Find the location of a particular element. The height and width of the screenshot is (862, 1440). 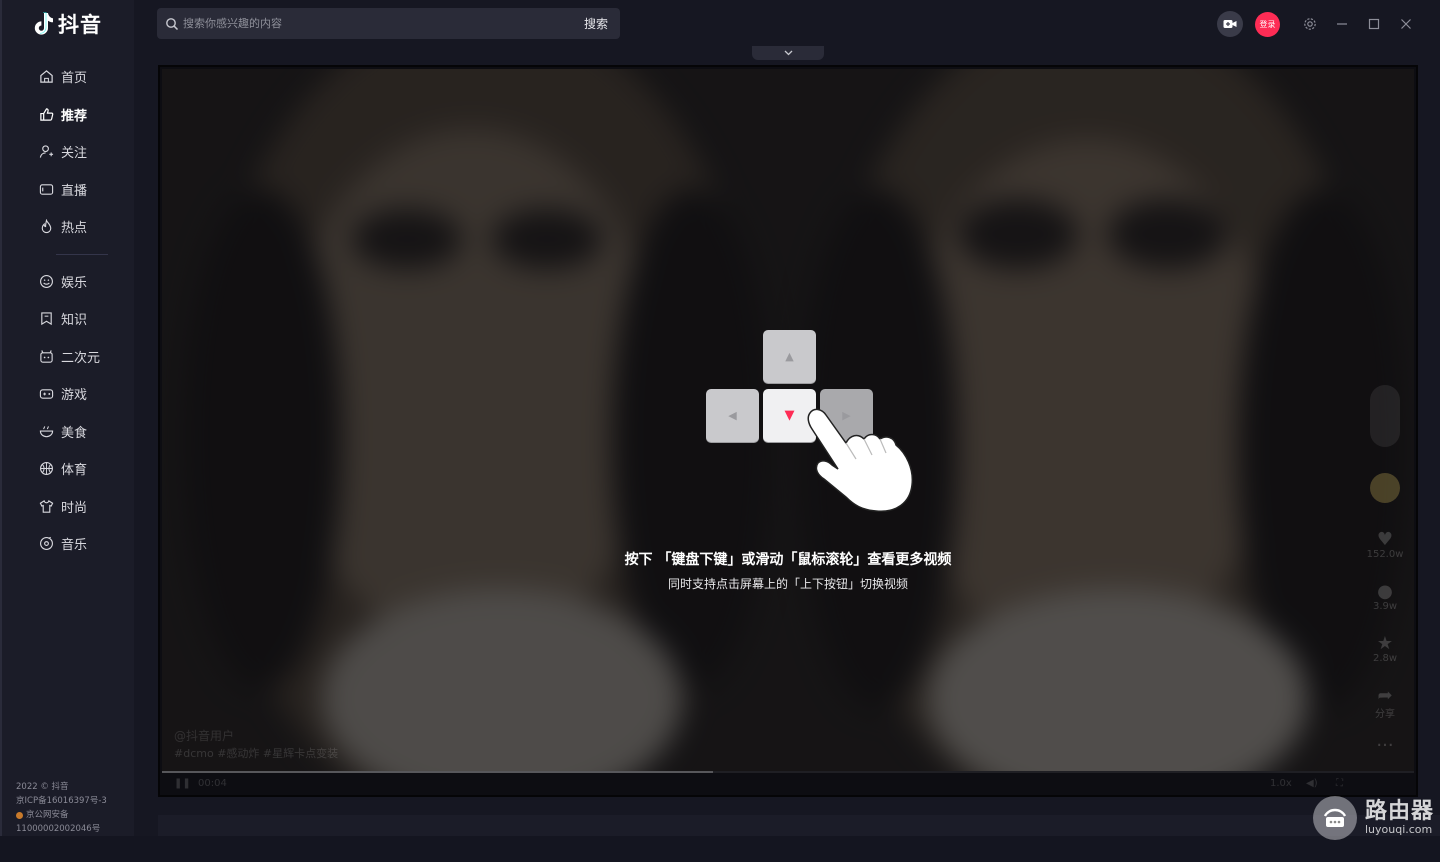

police-record-label: 京公网安备 is located at coordinates (47, 815).